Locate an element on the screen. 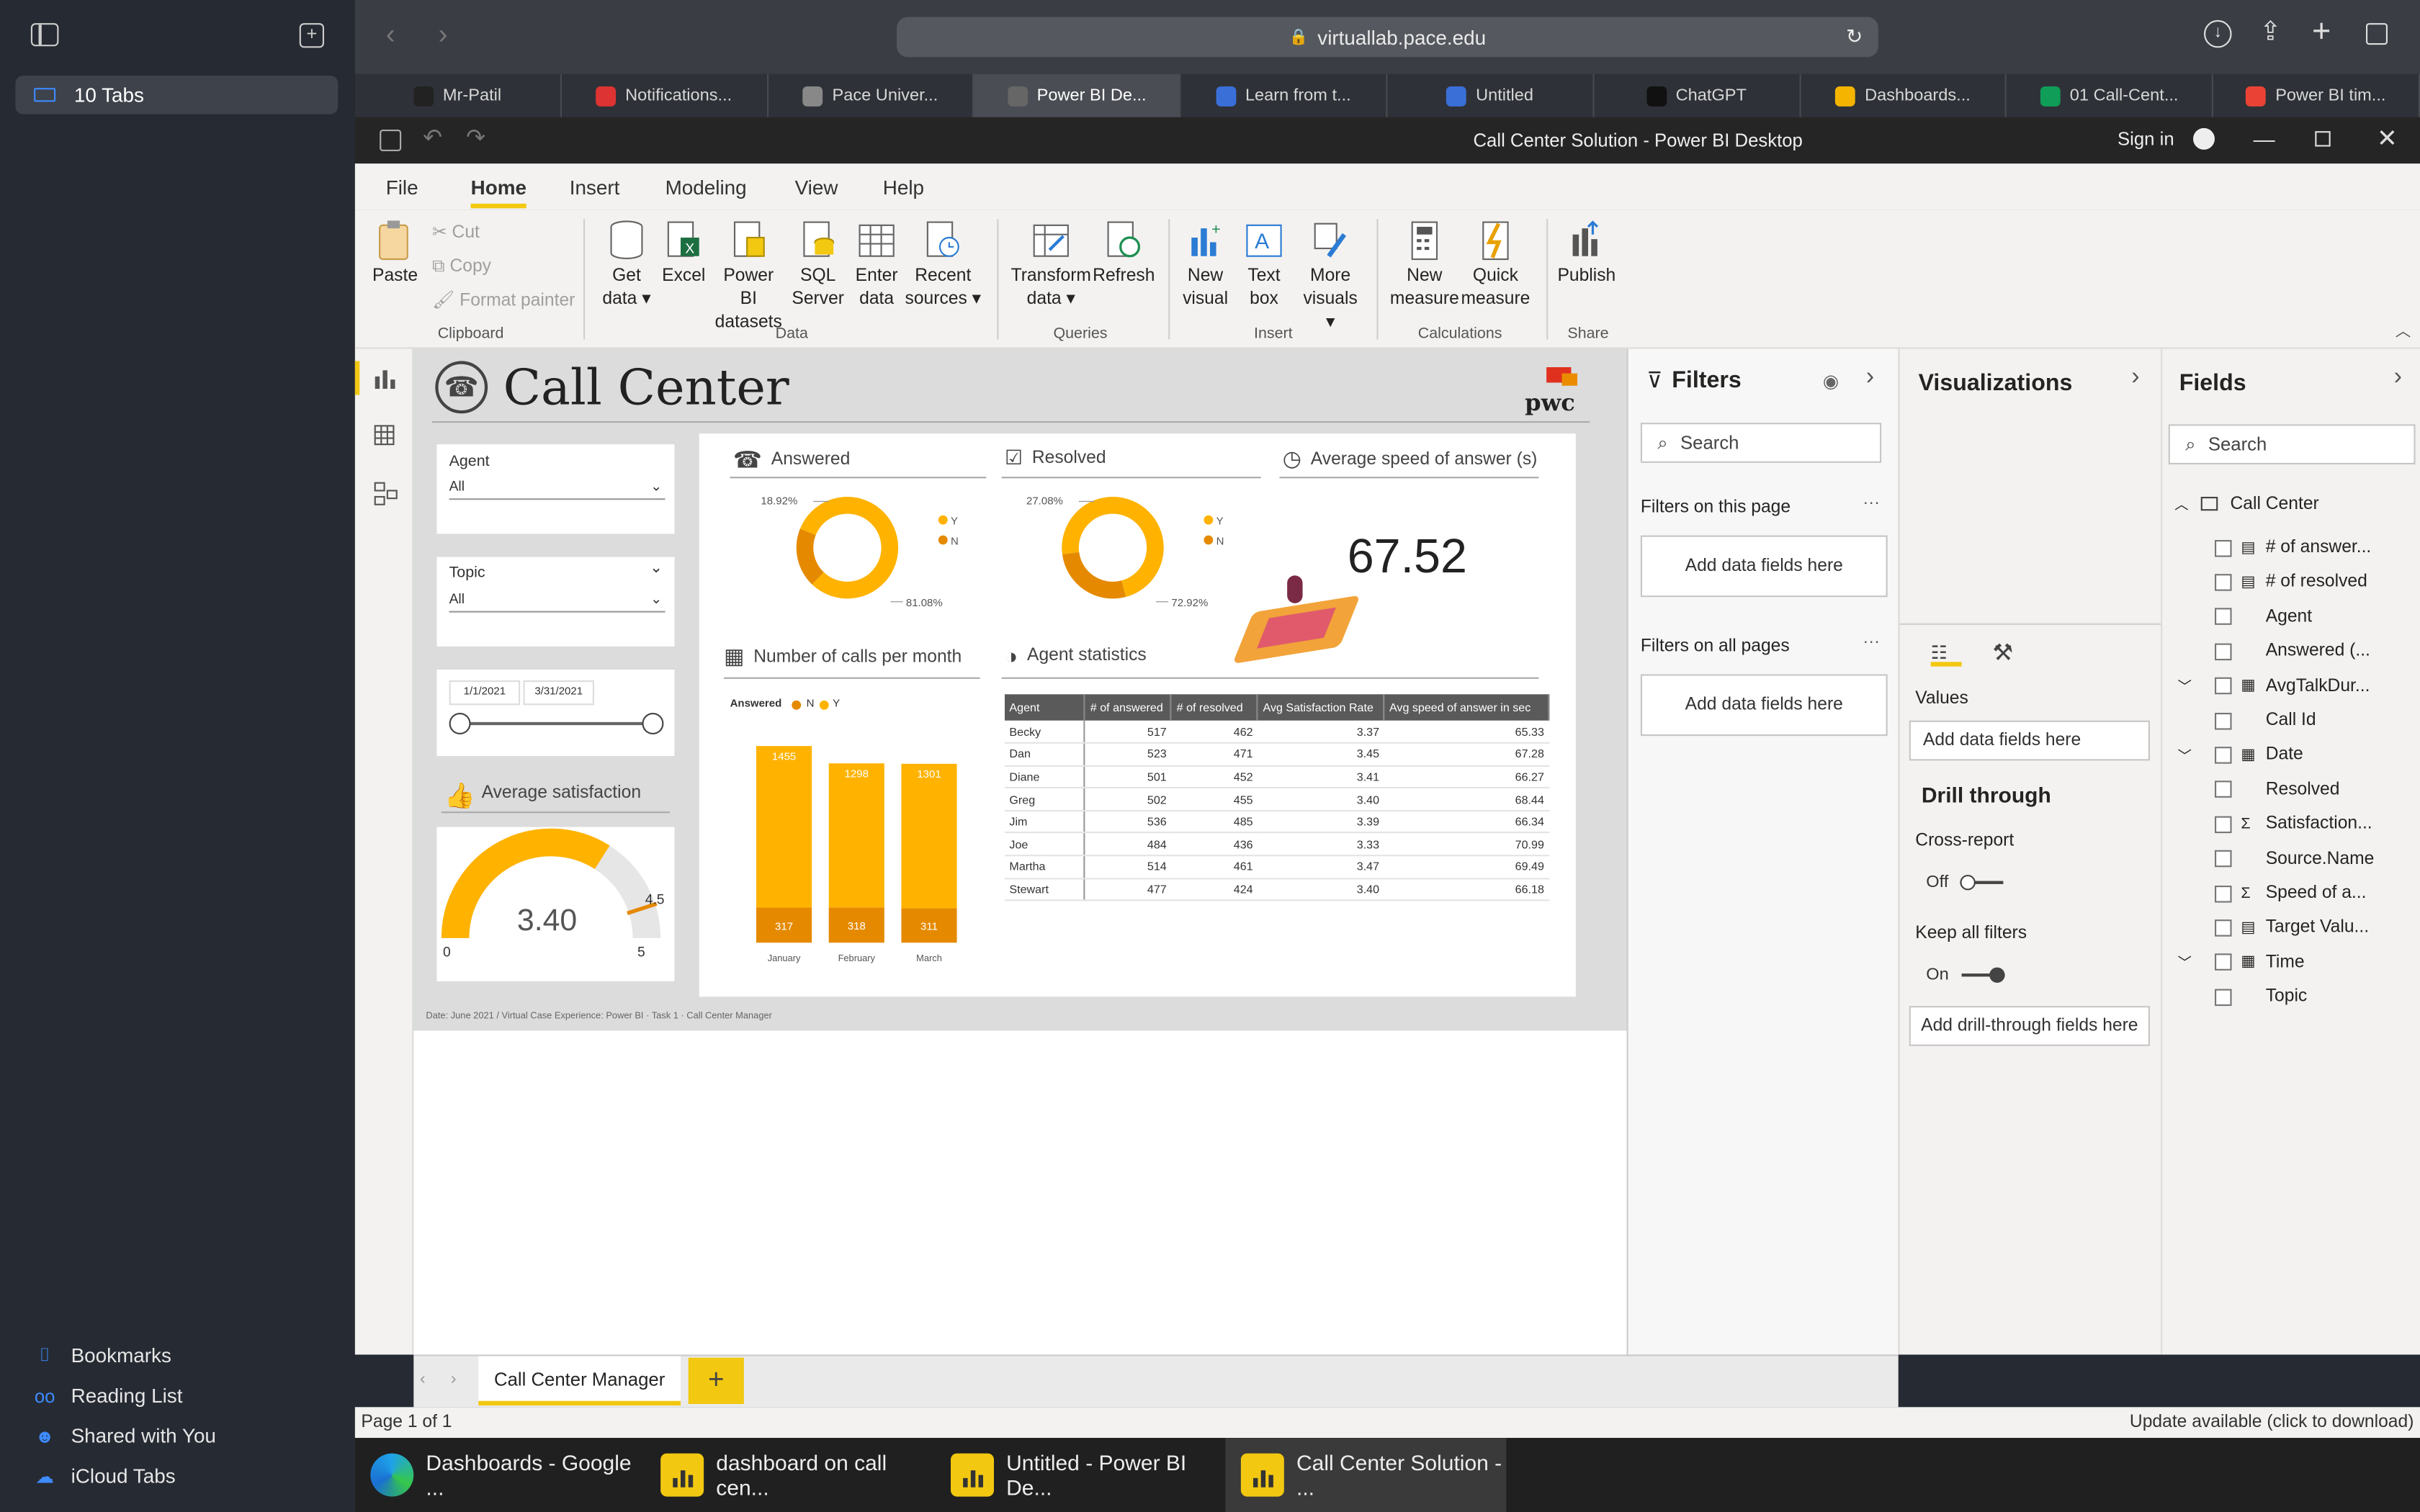 This screenshot has height=1512, width=2420. new-measure-button: New measure is located at coordinates (1425, 265).